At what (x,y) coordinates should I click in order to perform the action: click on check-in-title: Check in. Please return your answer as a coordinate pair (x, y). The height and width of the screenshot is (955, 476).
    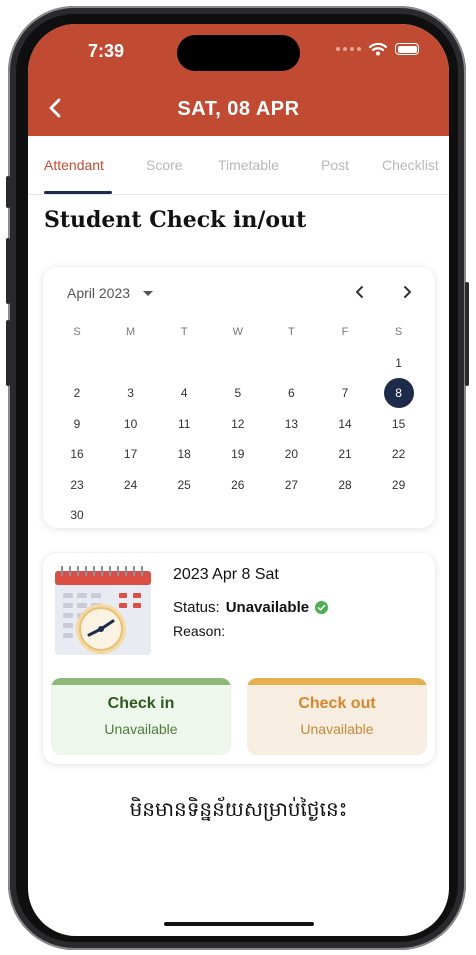
    Looking at the image, I should click on (141, 703).